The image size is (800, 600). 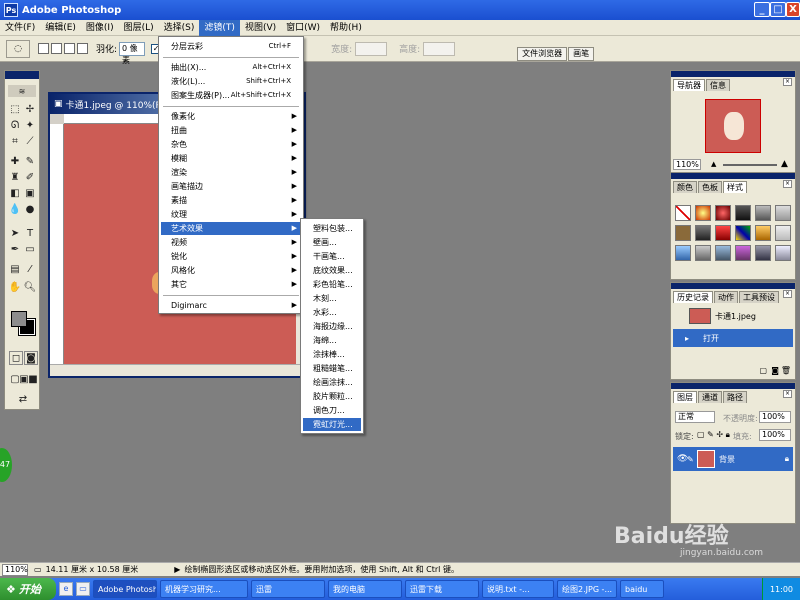 I want to click on menu-item-stylize: 风格化 ▶, so click(x=231, y=270).